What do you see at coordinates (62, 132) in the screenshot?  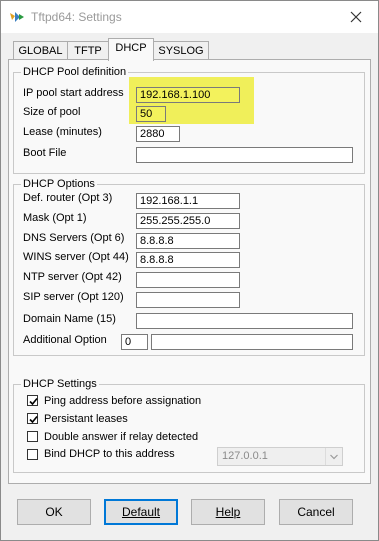 I see `lease-label: Lease (minutes)` at bounding box center [62, 132].